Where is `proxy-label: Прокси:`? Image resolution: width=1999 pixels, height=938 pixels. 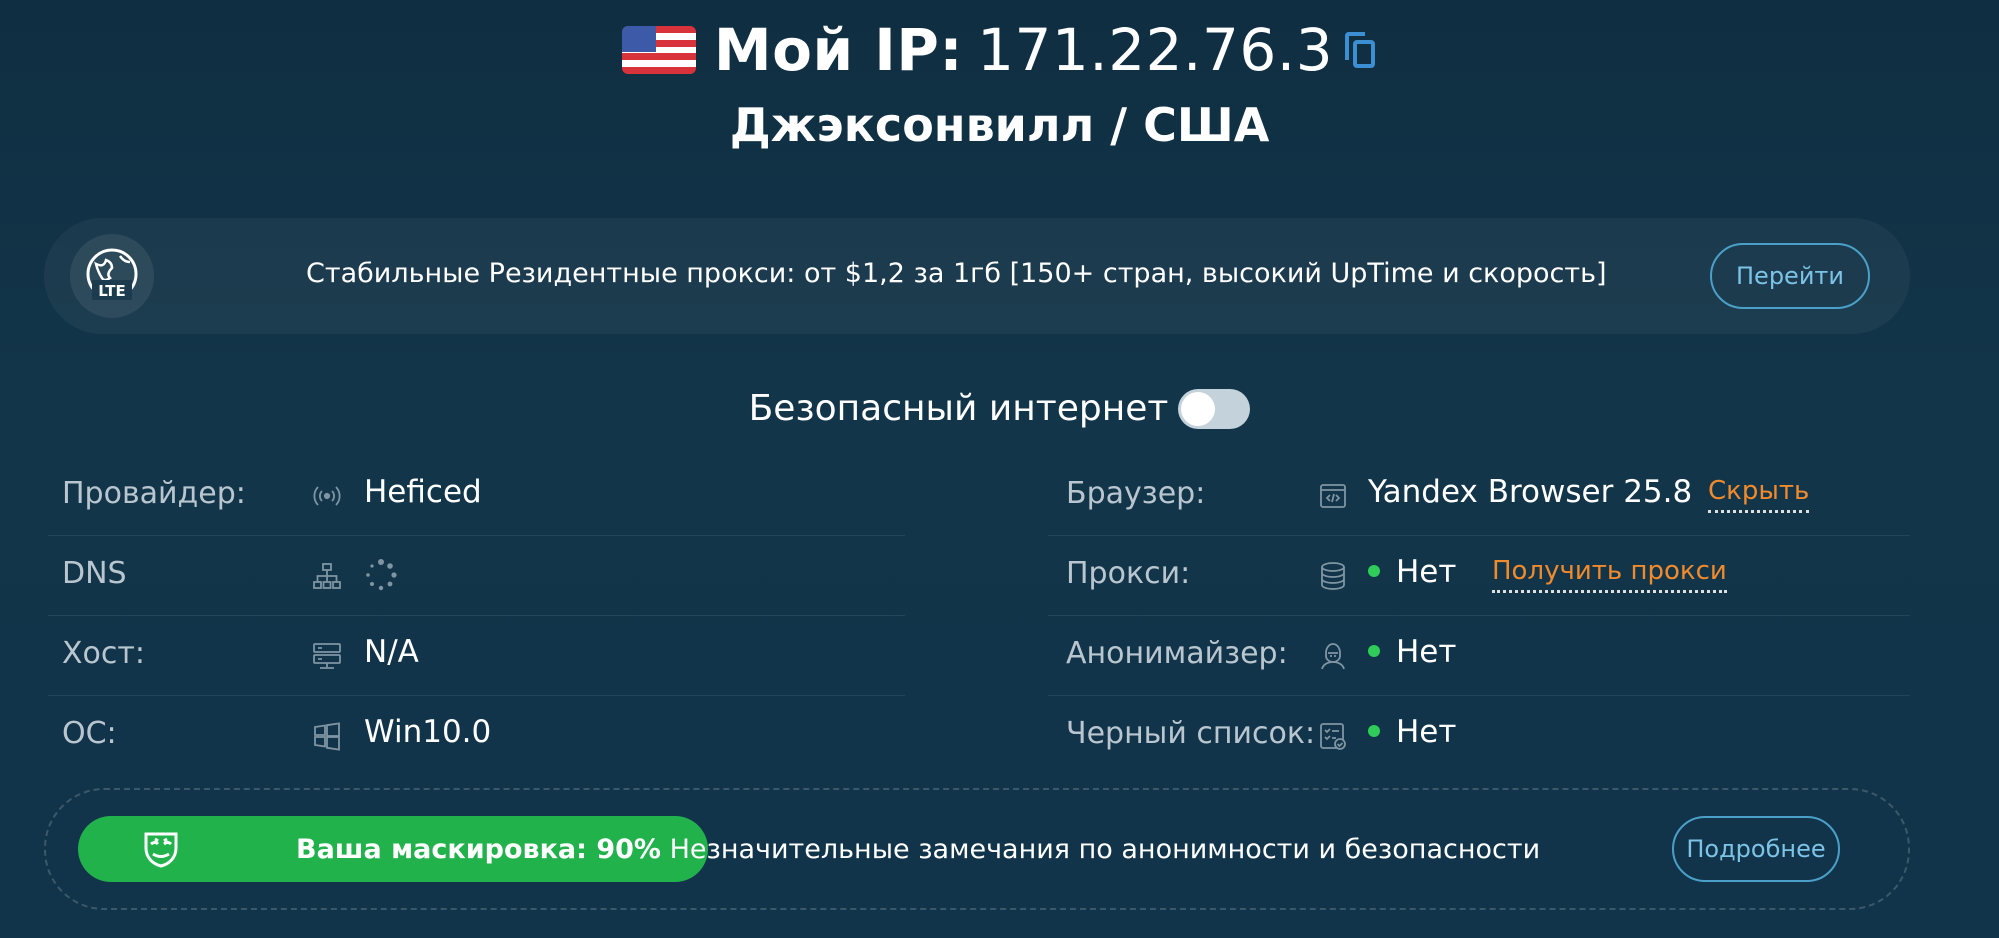
proxy-label: Прокси: is located at coordinates (1128, 573).